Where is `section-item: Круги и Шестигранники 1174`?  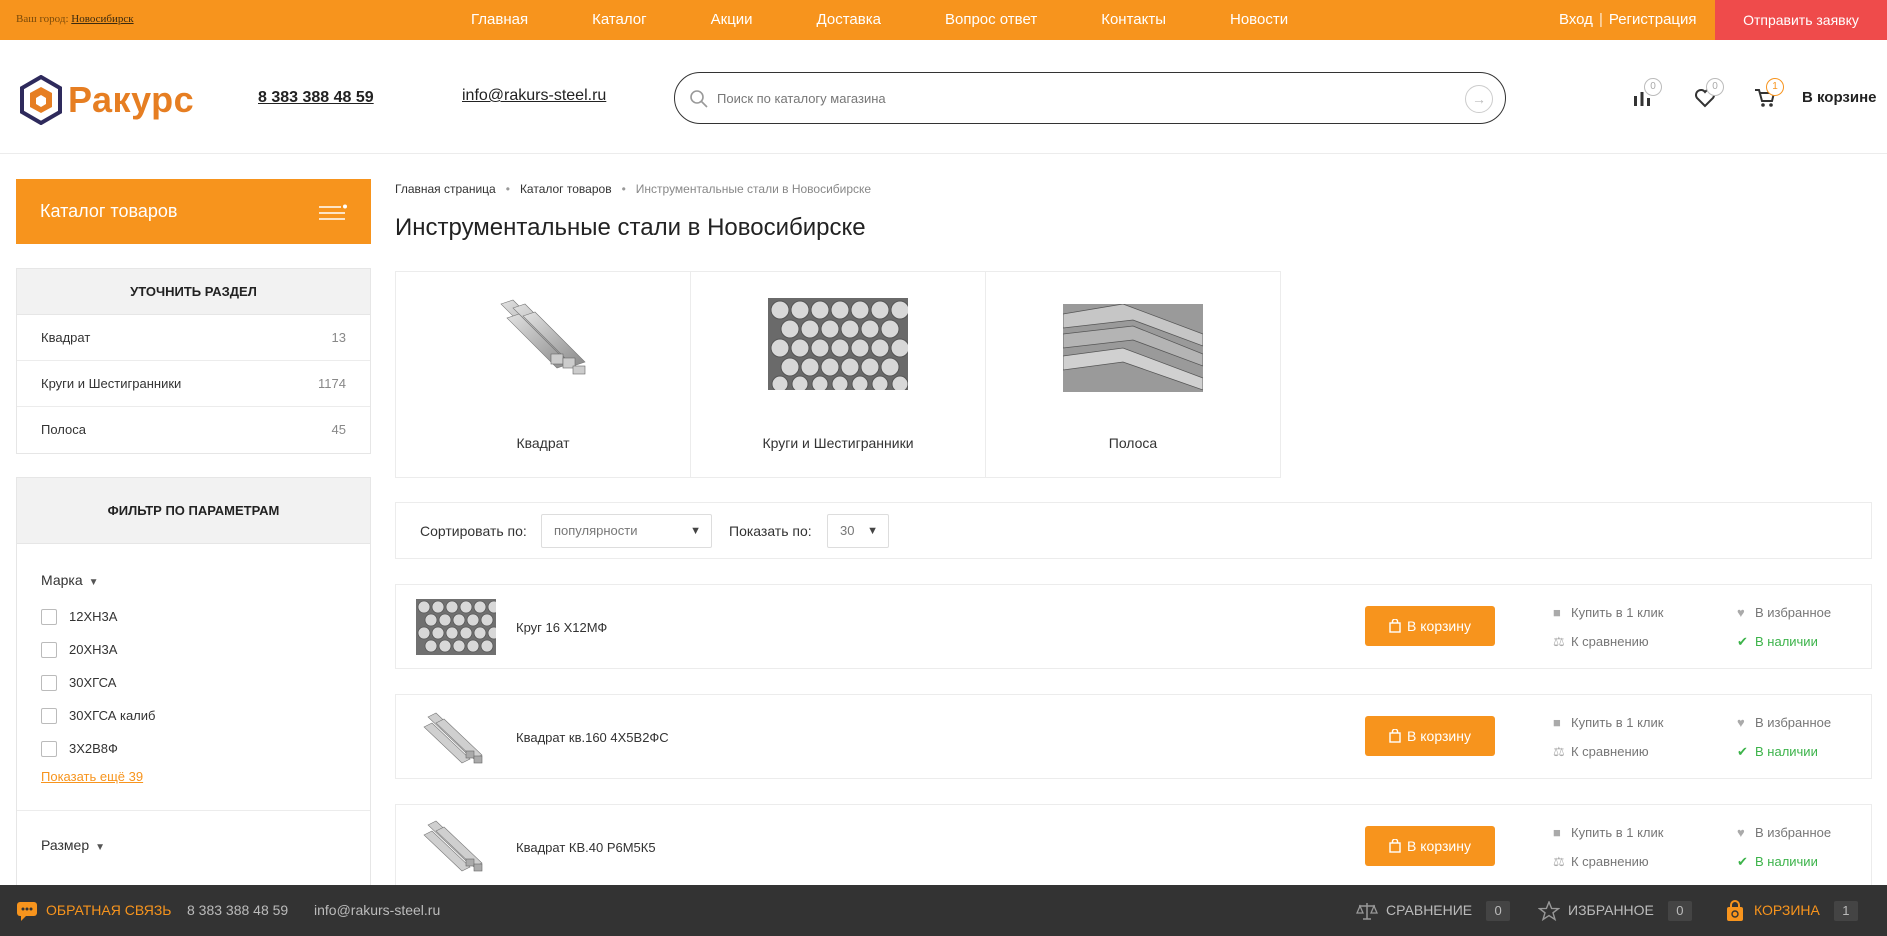 section-item: Круги и Шестигранники 1174 is located at coordinates (193, 384).